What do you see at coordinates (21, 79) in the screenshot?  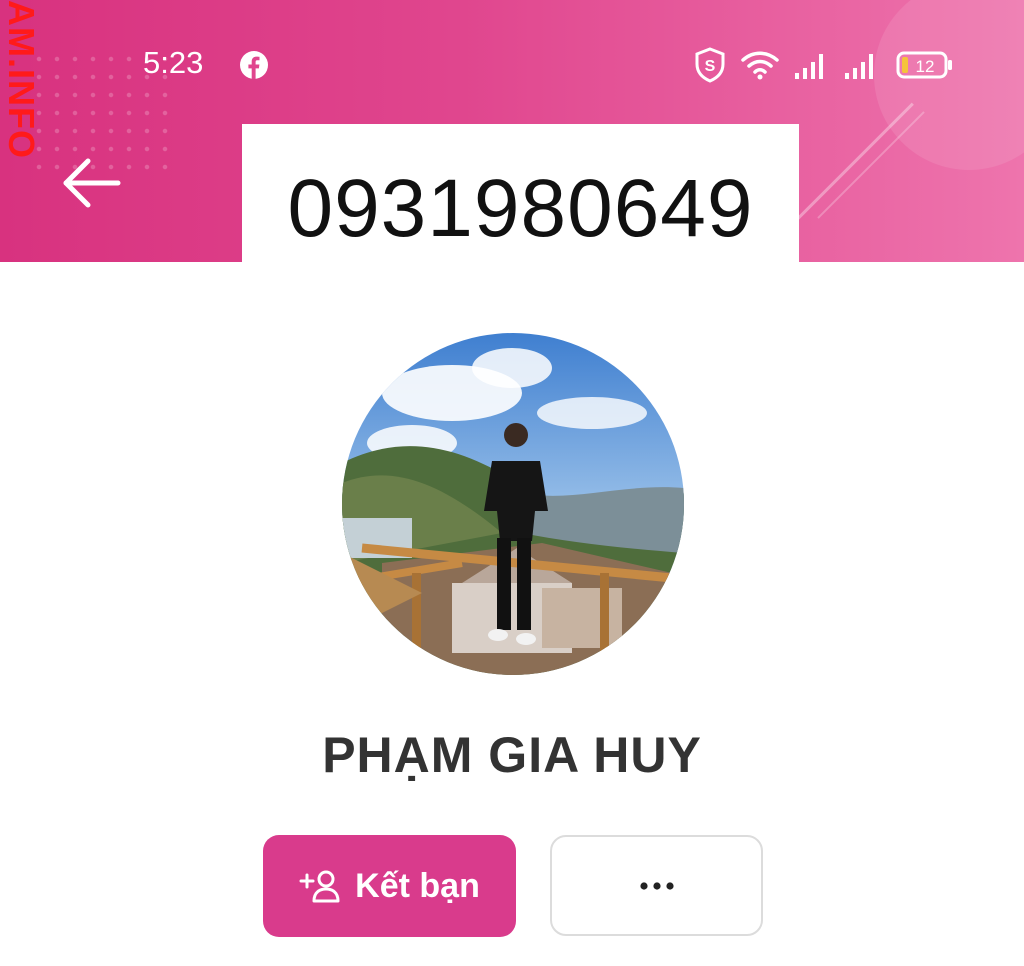 I see `watermark-text: AM.INFO` at bounding box center [21, 79].